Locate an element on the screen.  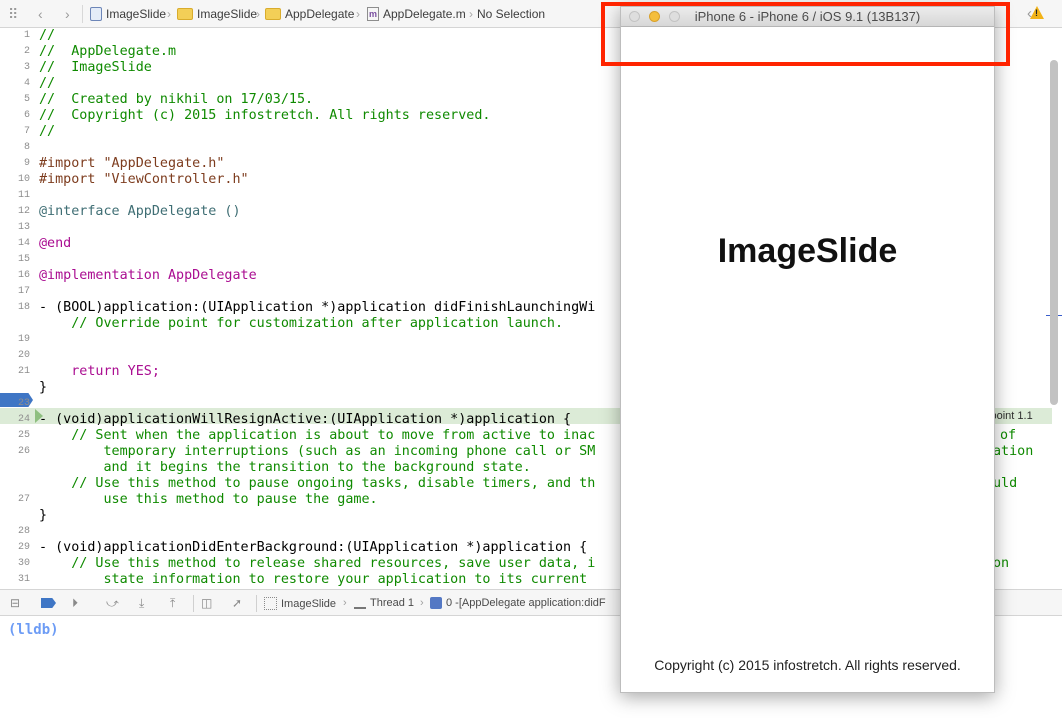
debug-crumb-frame: 0 -[AppDelegate application:didF is located at coordinates (518, 603).